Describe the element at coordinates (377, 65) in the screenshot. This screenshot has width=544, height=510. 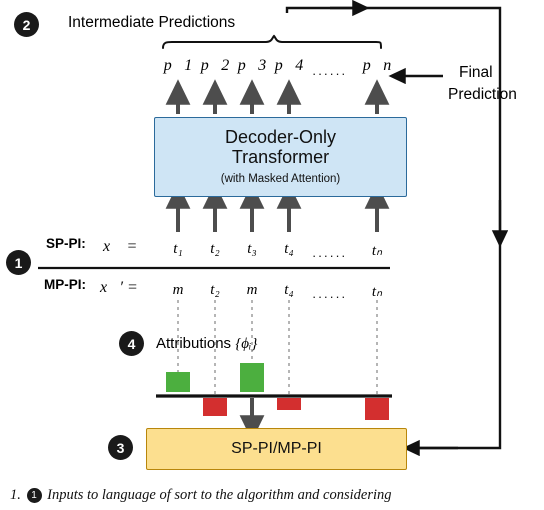
I see `prediction-token-n: p⃗n` at that location.